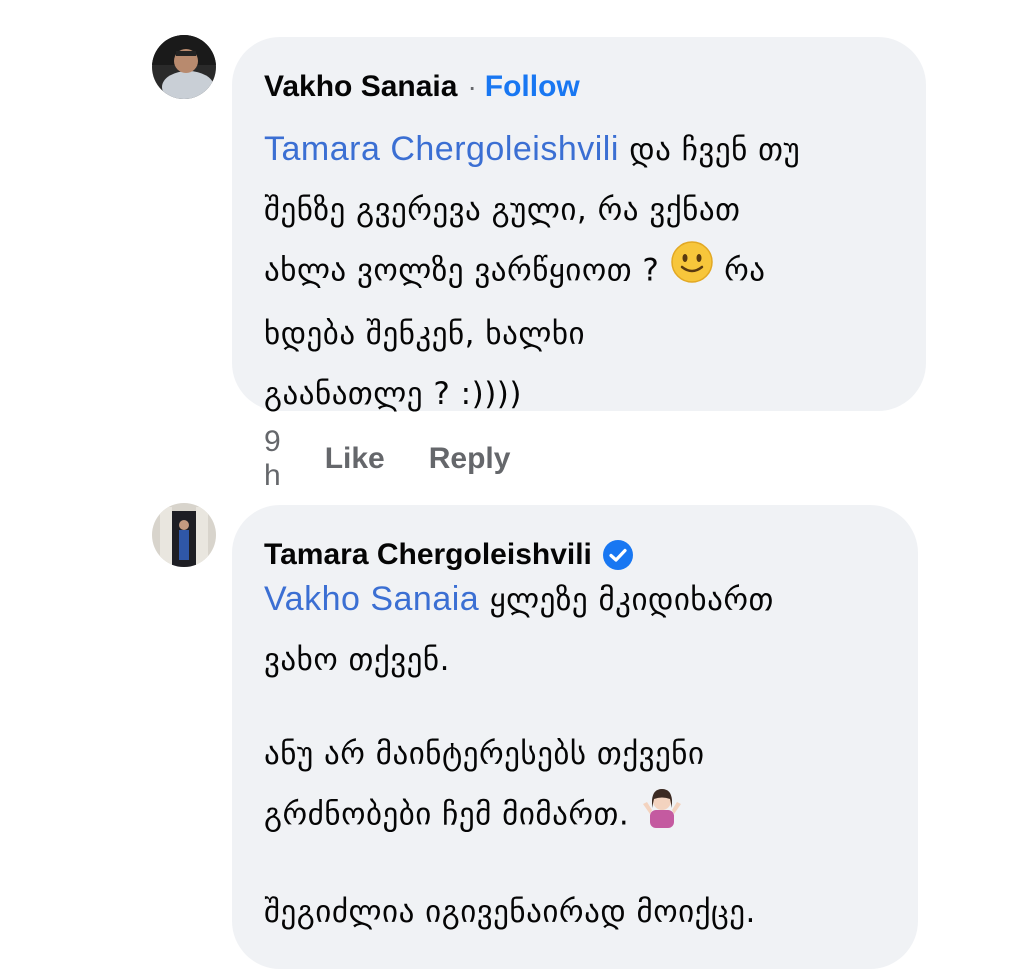  I want to click on author-line: Tamara Chergoleishvili, so click(449, 555).